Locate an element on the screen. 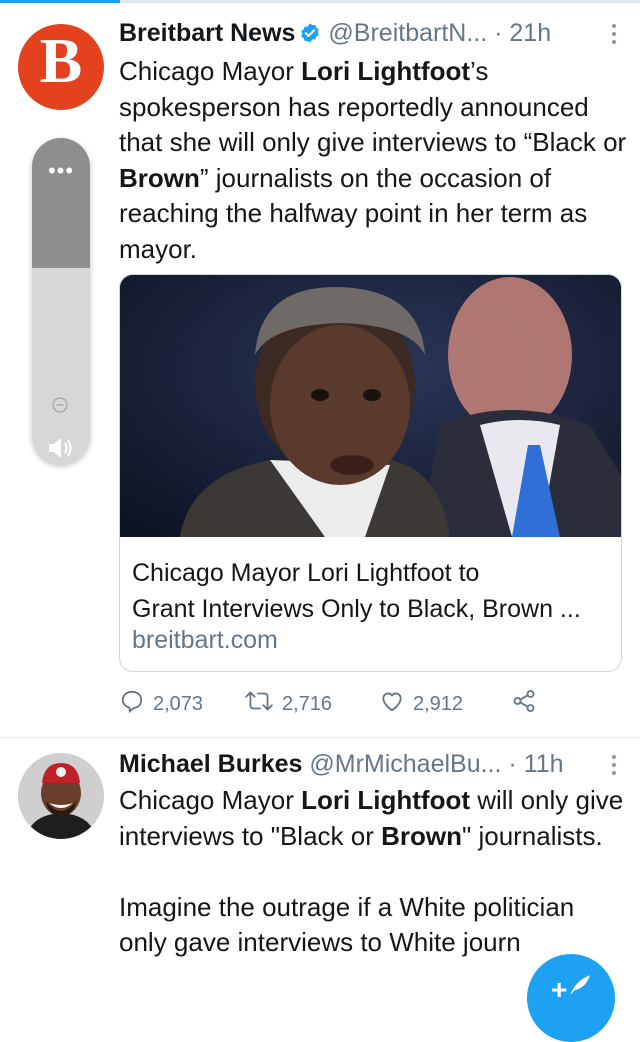  volume-icon is located at coordinates (61, 448).